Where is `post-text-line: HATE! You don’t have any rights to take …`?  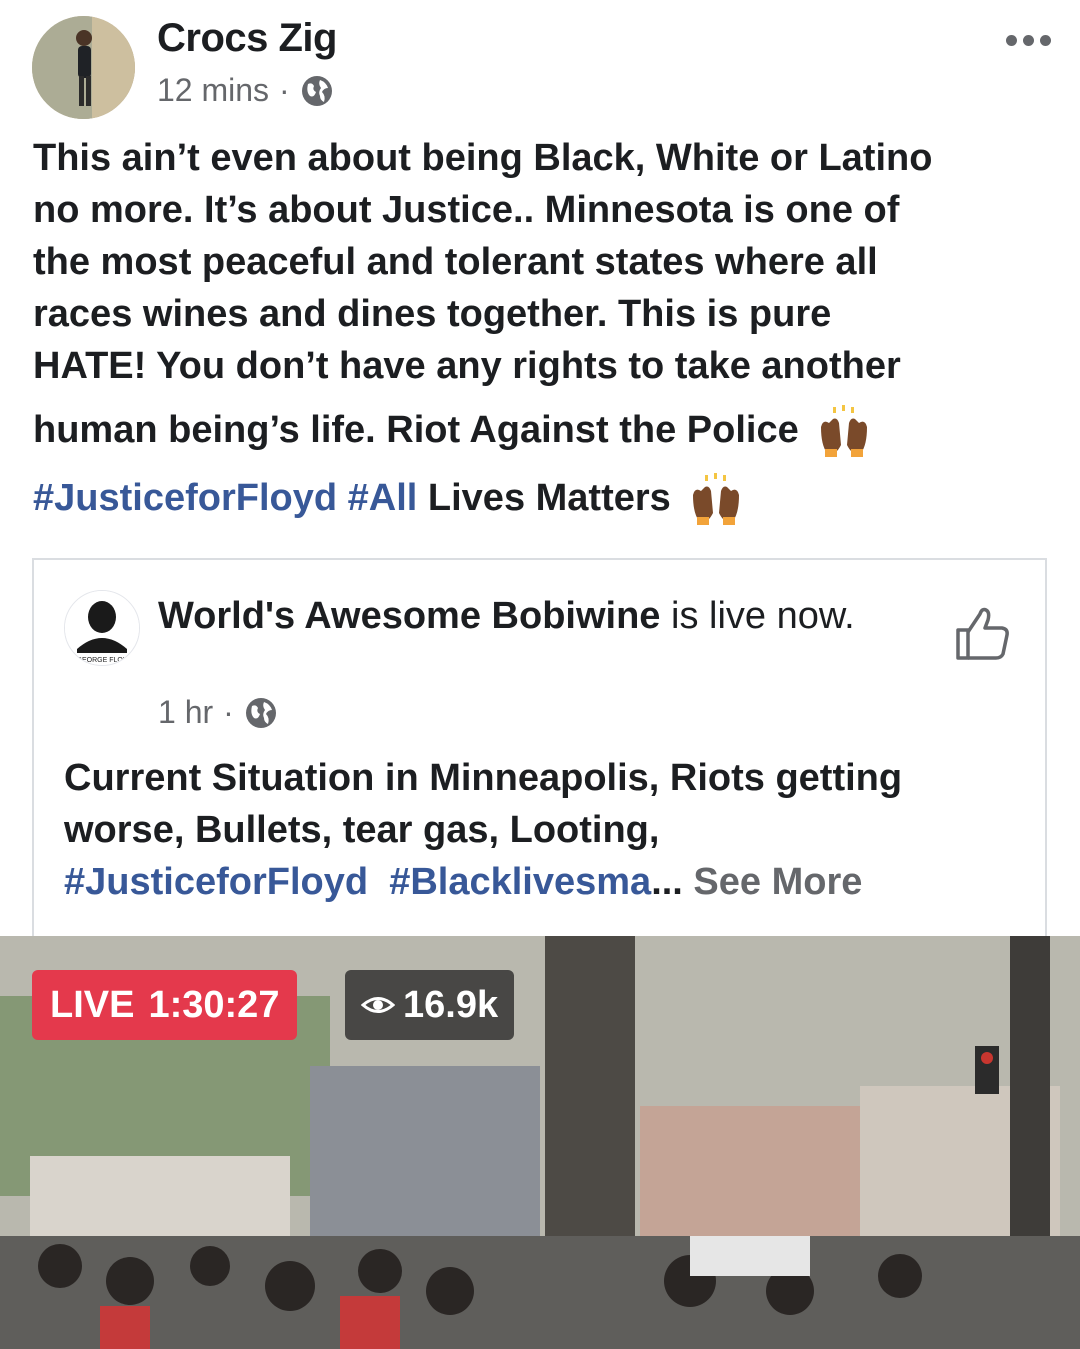
post-text-line: HATE! You don’t have any rights to take … is located at coordinates (467, 366).